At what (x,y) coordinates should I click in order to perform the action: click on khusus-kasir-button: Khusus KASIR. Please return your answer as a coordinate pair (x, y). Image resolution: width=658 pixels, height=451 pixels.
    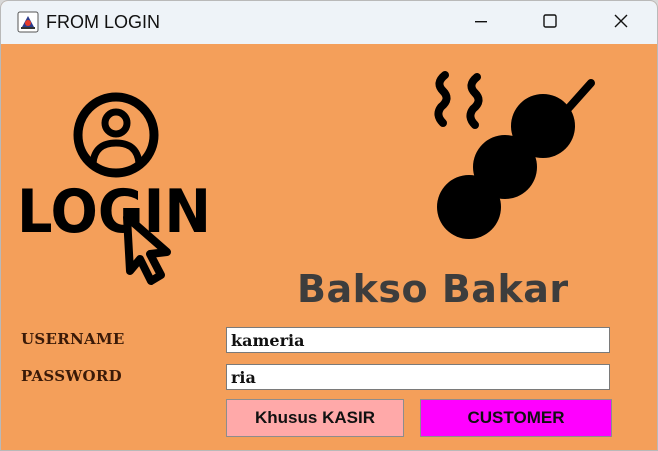
    Looking at the image, I should click on (315, 418).